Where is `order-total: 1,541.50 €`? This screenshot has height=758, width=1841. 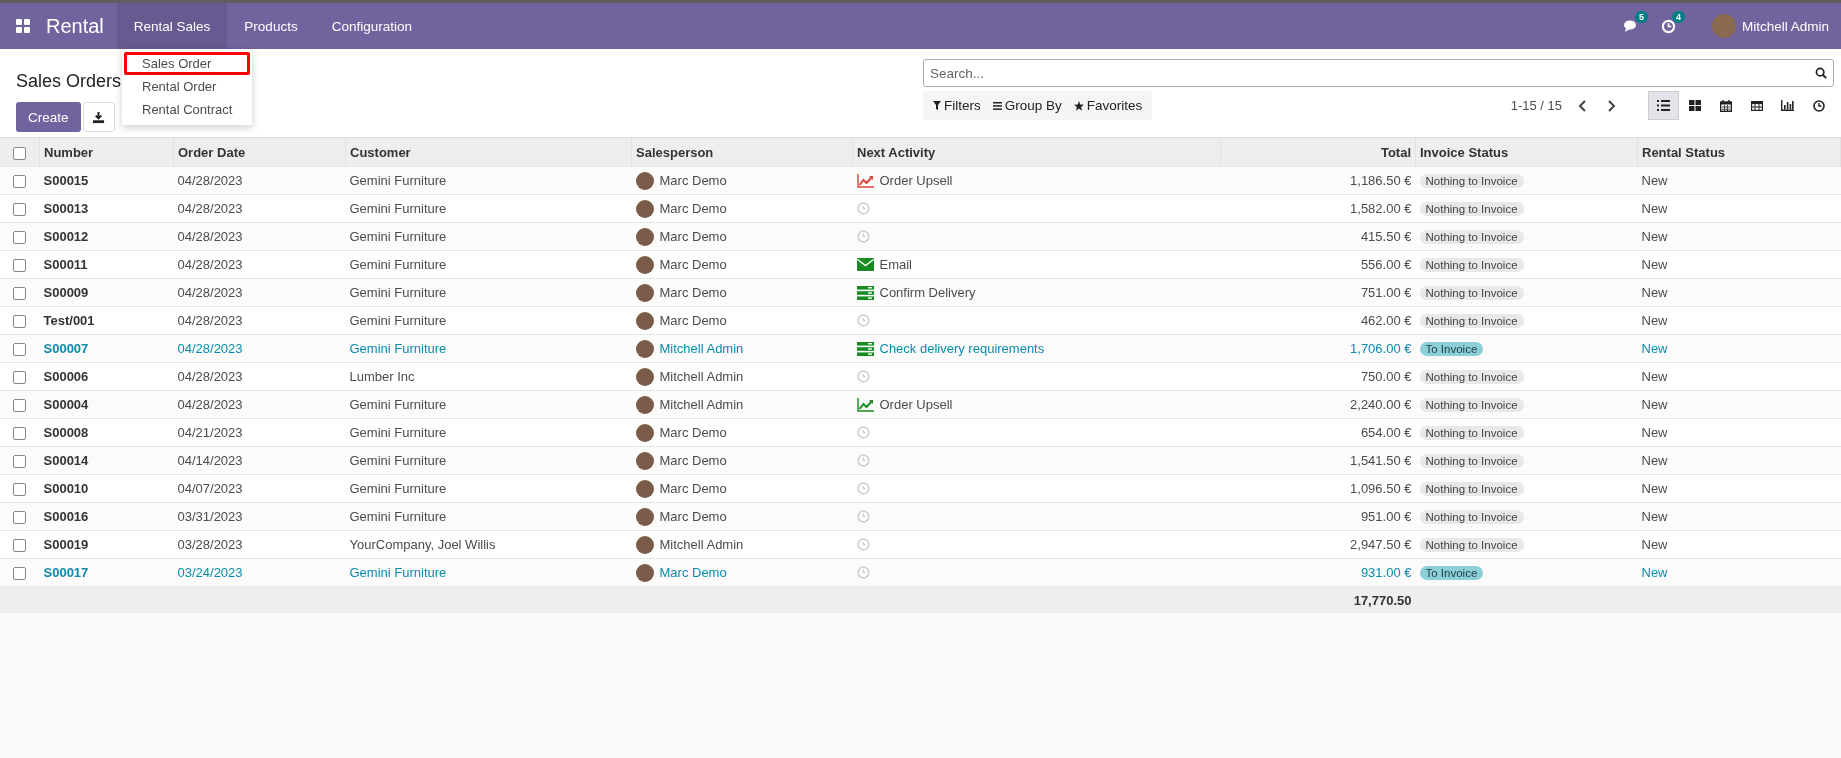 order-total: 1,541.50 € is located at coordinates (1381, 460).